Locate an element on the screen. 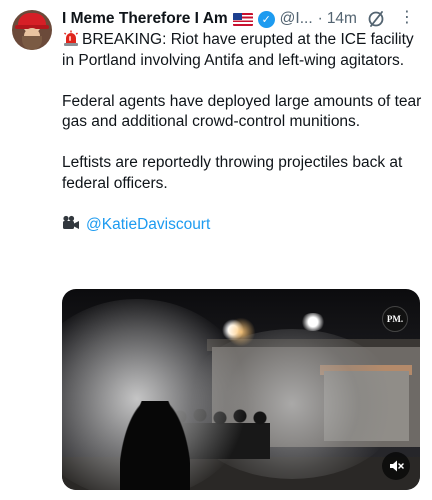 This screenshot has width=432, height=500. timestamp: 14m is located at coordinates (342, 19).